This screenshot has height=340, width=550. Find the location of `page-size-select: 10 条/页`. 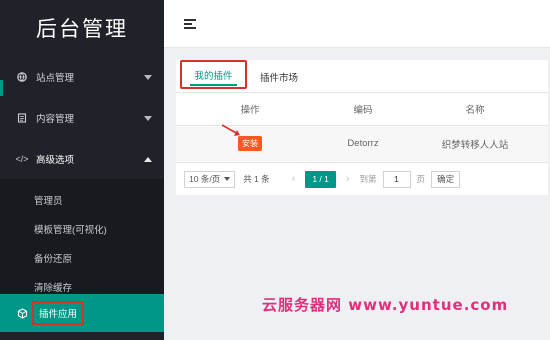

page-size-select: 10 条/页 is located at coordinates (210, 179).